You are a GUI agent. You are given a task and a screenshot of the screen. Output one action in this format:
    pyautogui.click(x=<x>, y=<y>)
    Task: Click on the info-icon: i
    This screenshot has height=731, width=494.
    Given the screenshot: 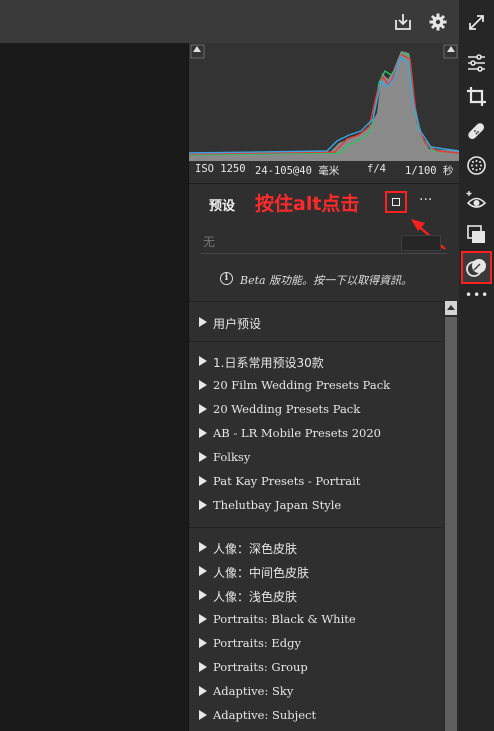 What is the action you would take?
    pyautogui.click(x=226, y=278)
    